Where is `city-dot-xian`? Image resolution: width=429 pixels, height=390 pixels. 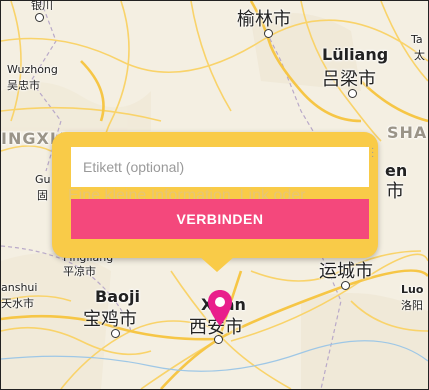 city-dot-xian is located at coordinates (218, 339).